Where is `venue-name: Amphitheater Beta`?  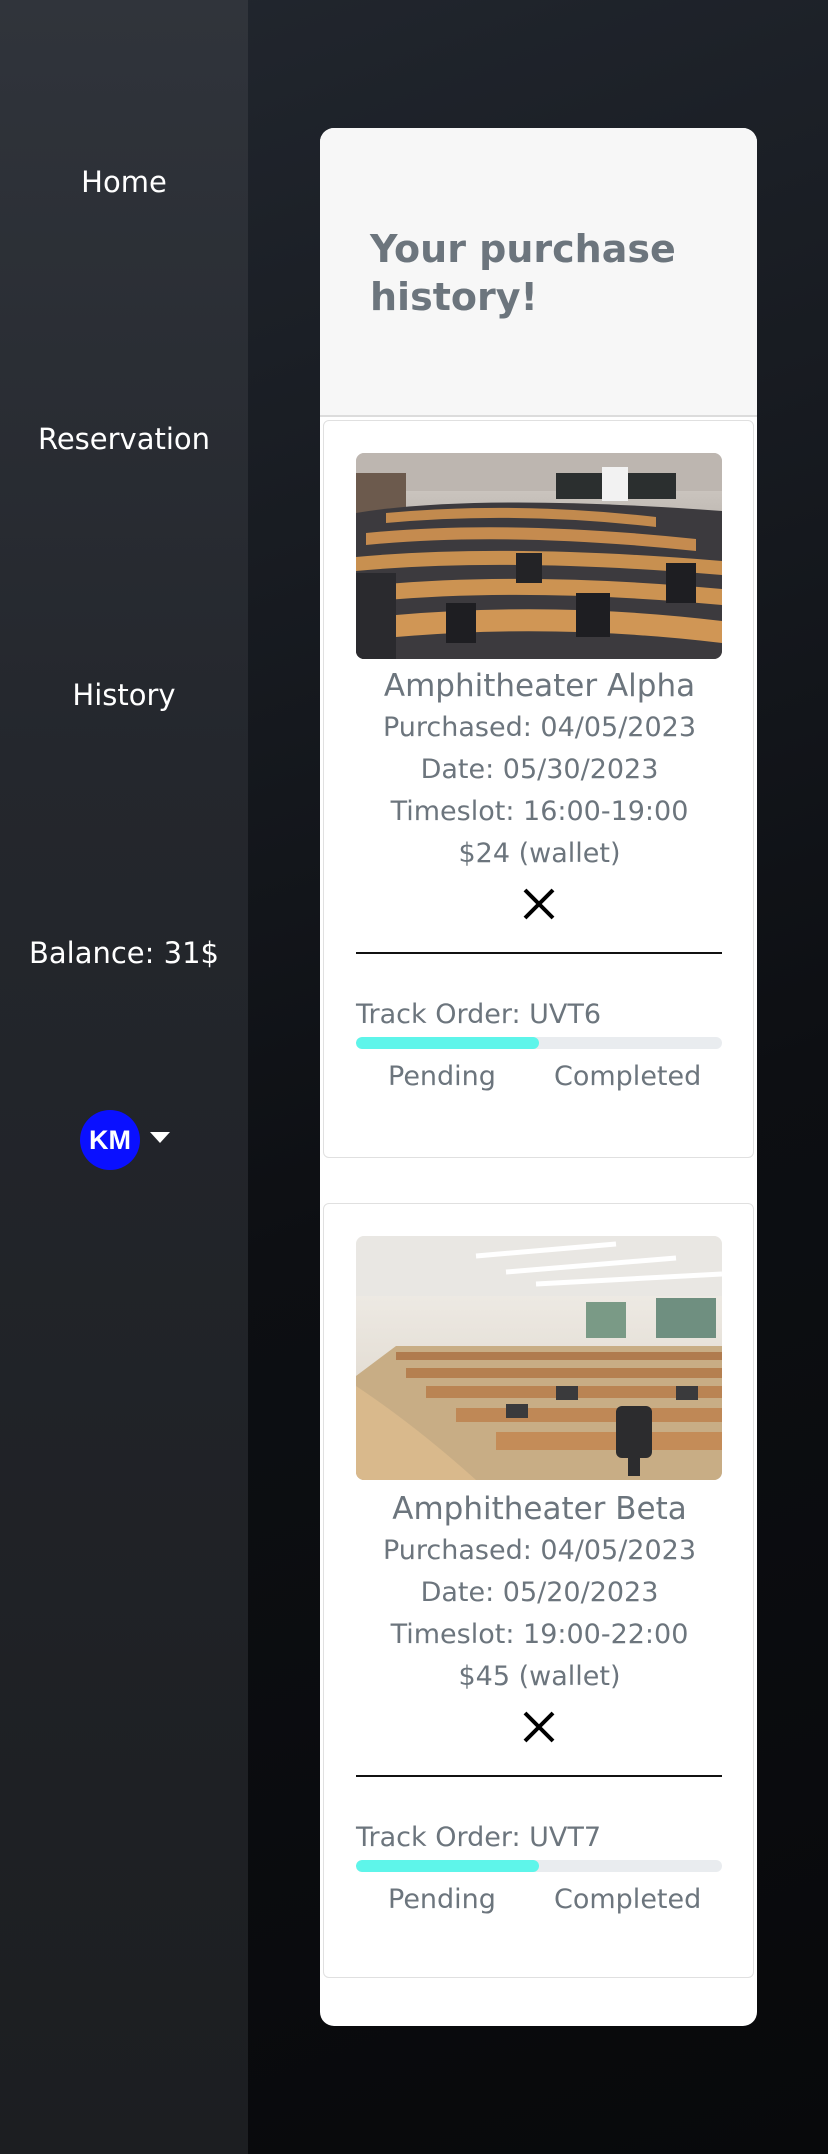 venue-name: Amphitheater Beta is located at coordinates (539, 1509).